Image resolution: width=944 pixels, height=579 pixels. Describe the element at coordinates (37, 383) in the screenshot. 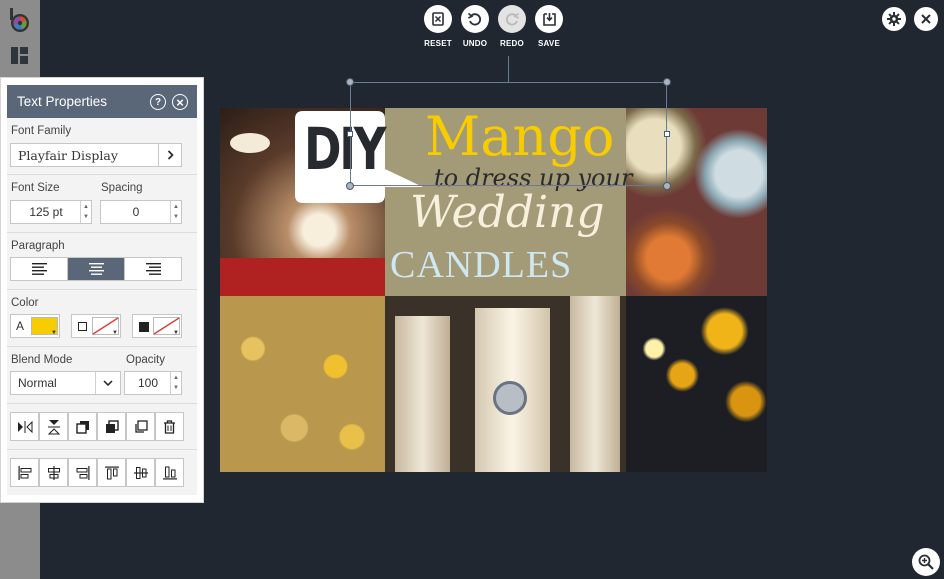

I see `blend-mode-value: Normal` at that location.